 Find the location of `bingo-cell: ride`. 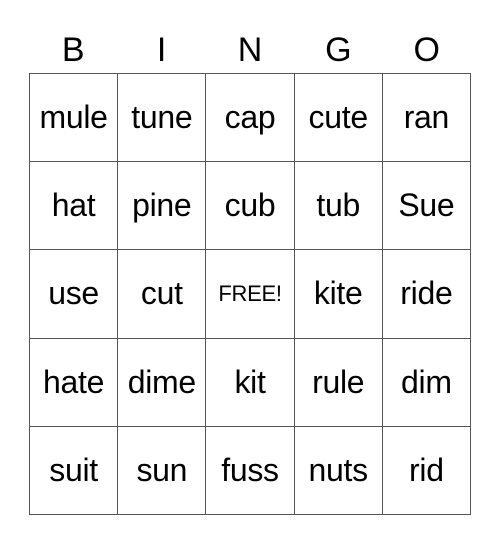

bingo-cell: ride is located at coordinates (426, 294).